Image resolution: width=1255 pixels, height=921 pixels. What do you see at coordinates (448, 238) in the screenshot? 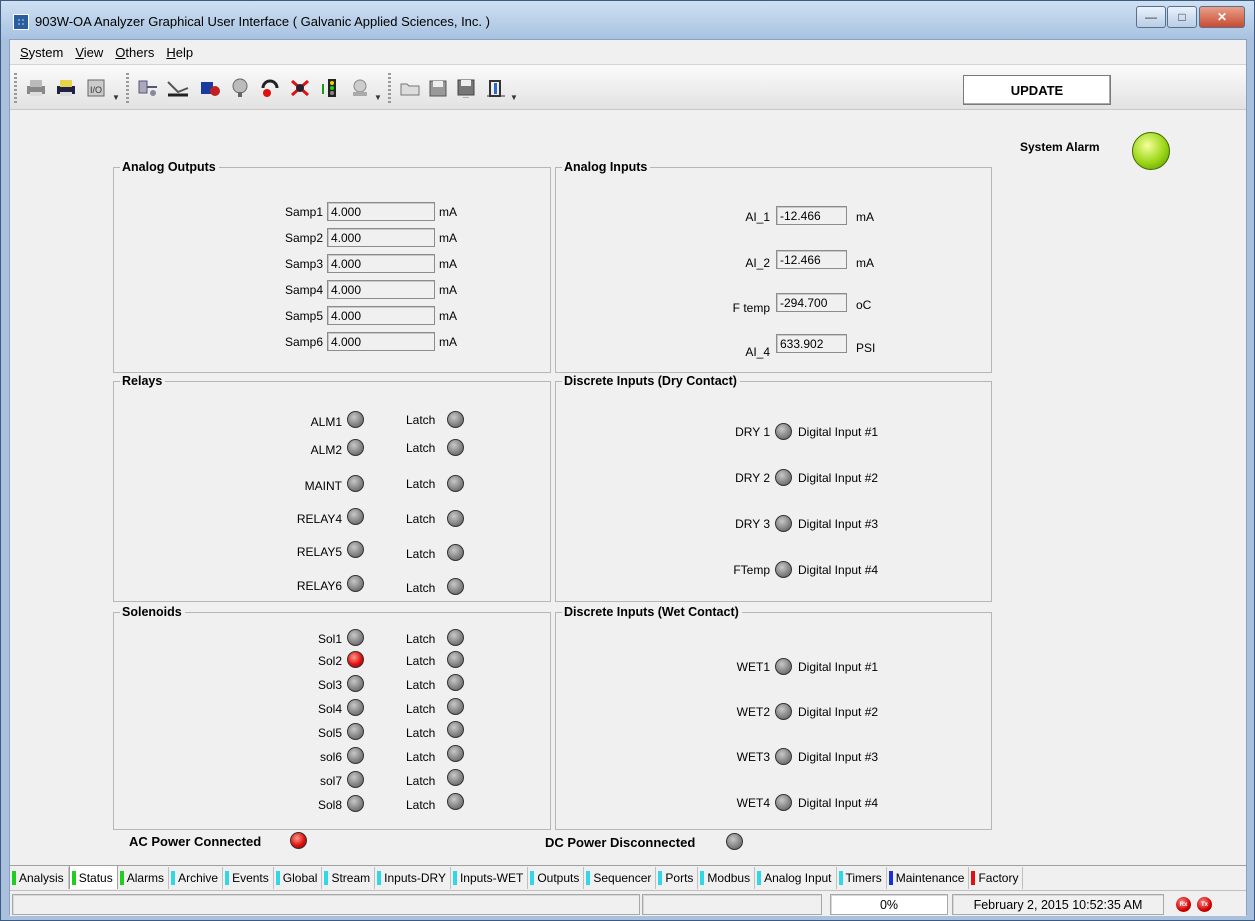
I see `samp2-unit: mA` at bounding box center [448, 238].